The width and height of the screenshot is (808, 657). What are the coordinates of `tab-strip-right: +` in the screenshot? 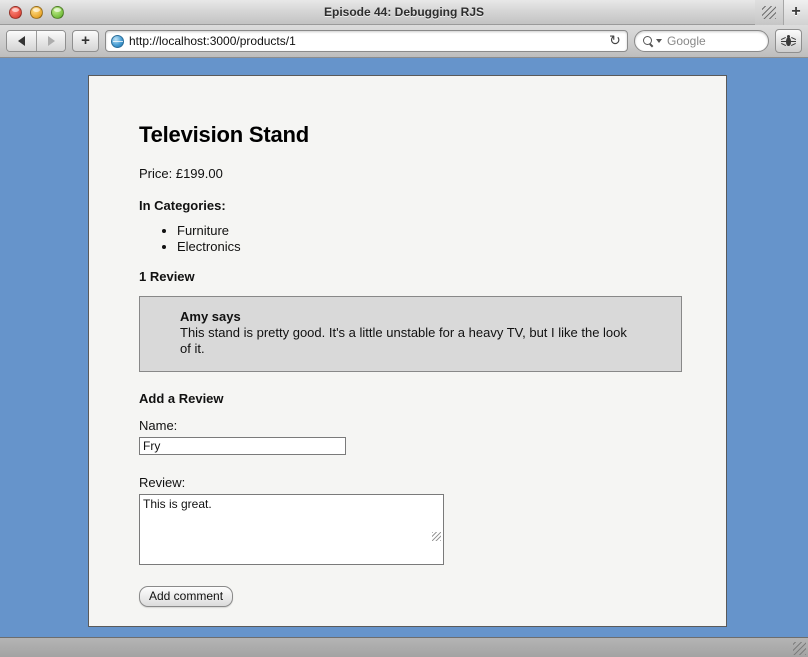 It's located at (781, 12).